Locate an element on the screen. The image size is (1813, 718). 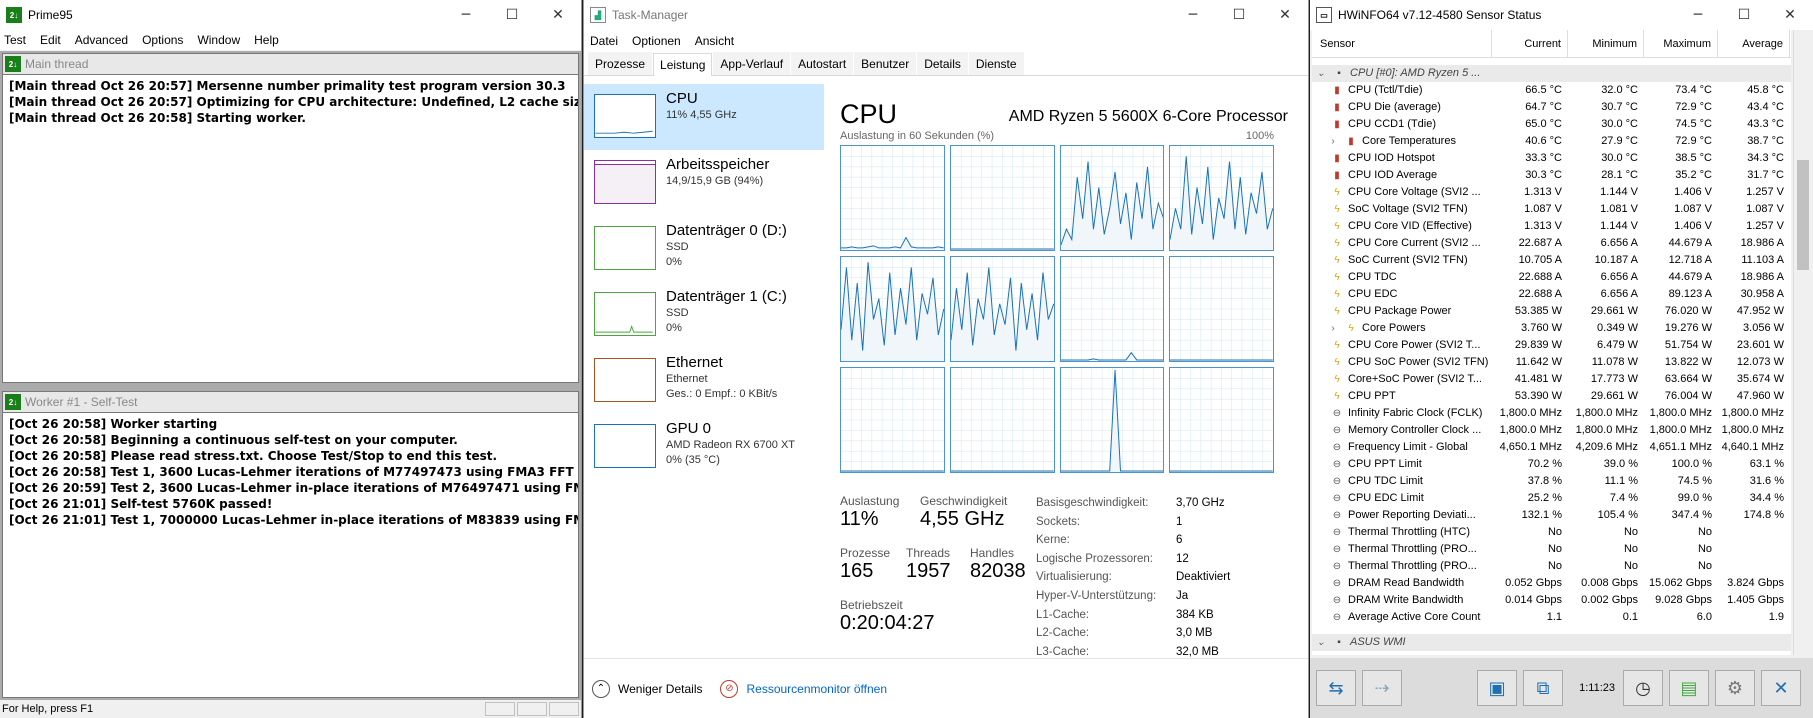
tab-leistung: Leistung is located at coordinates (683, 64).